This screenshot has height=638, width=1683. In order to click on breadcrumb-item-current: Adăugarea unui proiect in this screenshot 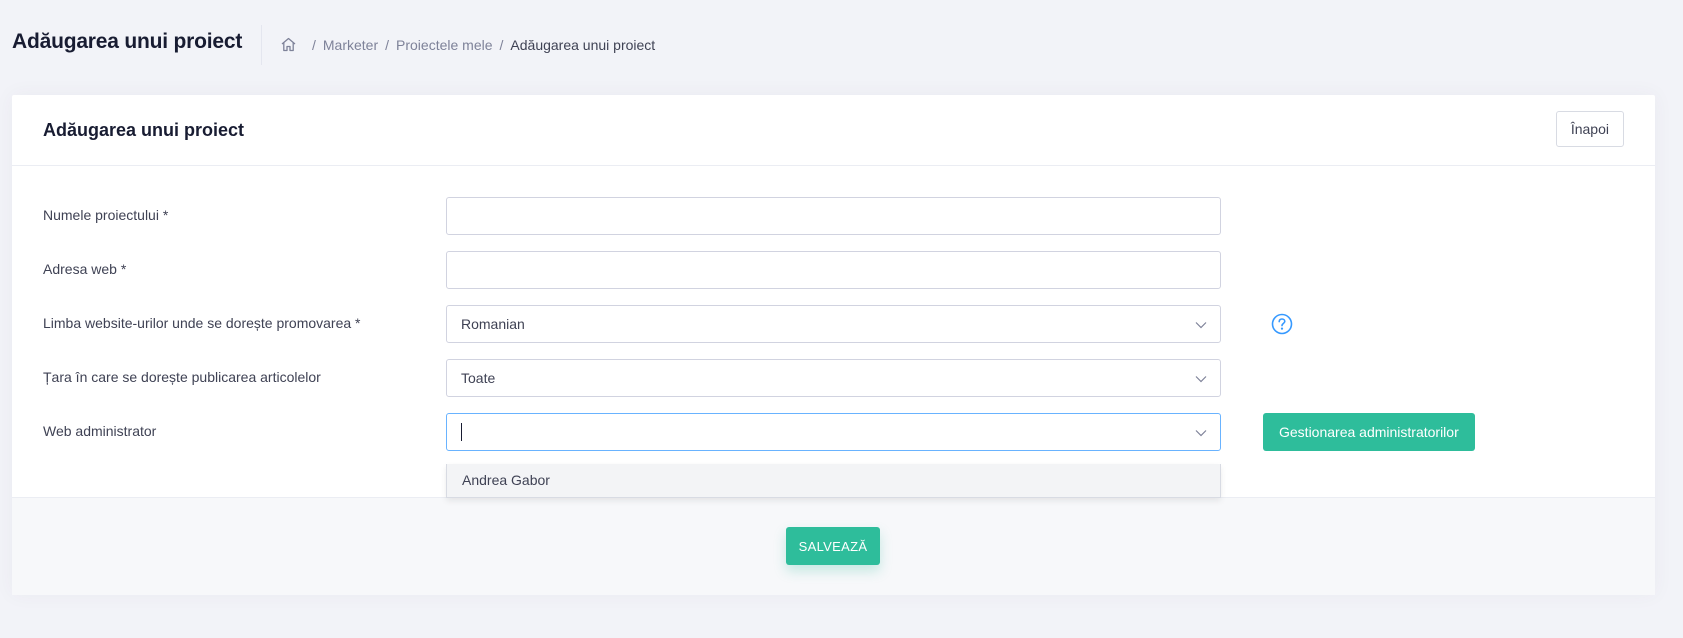, I will do `click(583, 44)`.